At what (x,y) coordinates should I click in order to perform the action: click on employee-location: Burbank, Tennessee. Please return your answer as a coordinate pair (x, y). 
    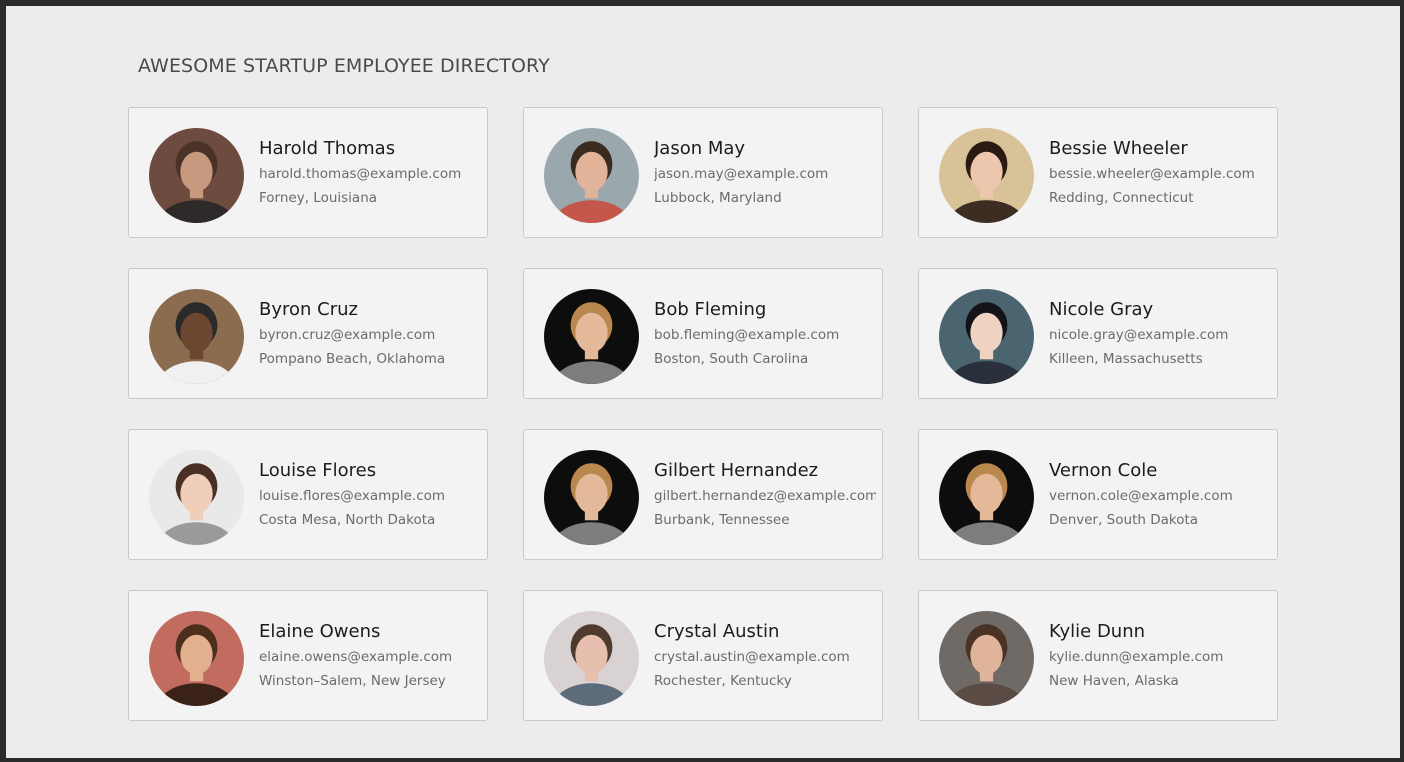
    Looking at the image, I should click on (722, 520).